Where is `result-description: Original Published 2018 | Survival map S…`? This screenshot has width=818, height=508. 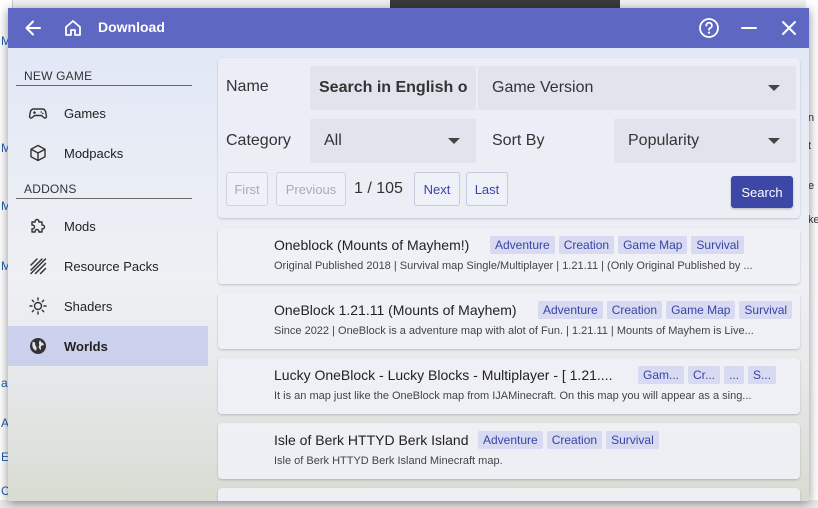
result-description: Original Published 2018 | Survival map S… is located at coordinates (513, 266).